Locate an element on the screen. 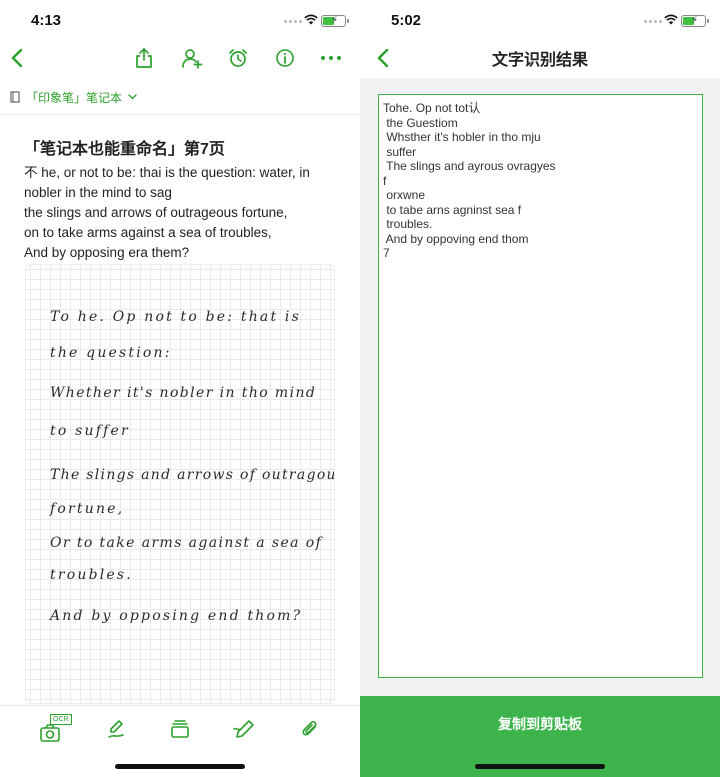 The height and width of the screenshot is (777, 720). ocr-line: The slings and ayrous ovragyes is located at coordinates (469, 166).